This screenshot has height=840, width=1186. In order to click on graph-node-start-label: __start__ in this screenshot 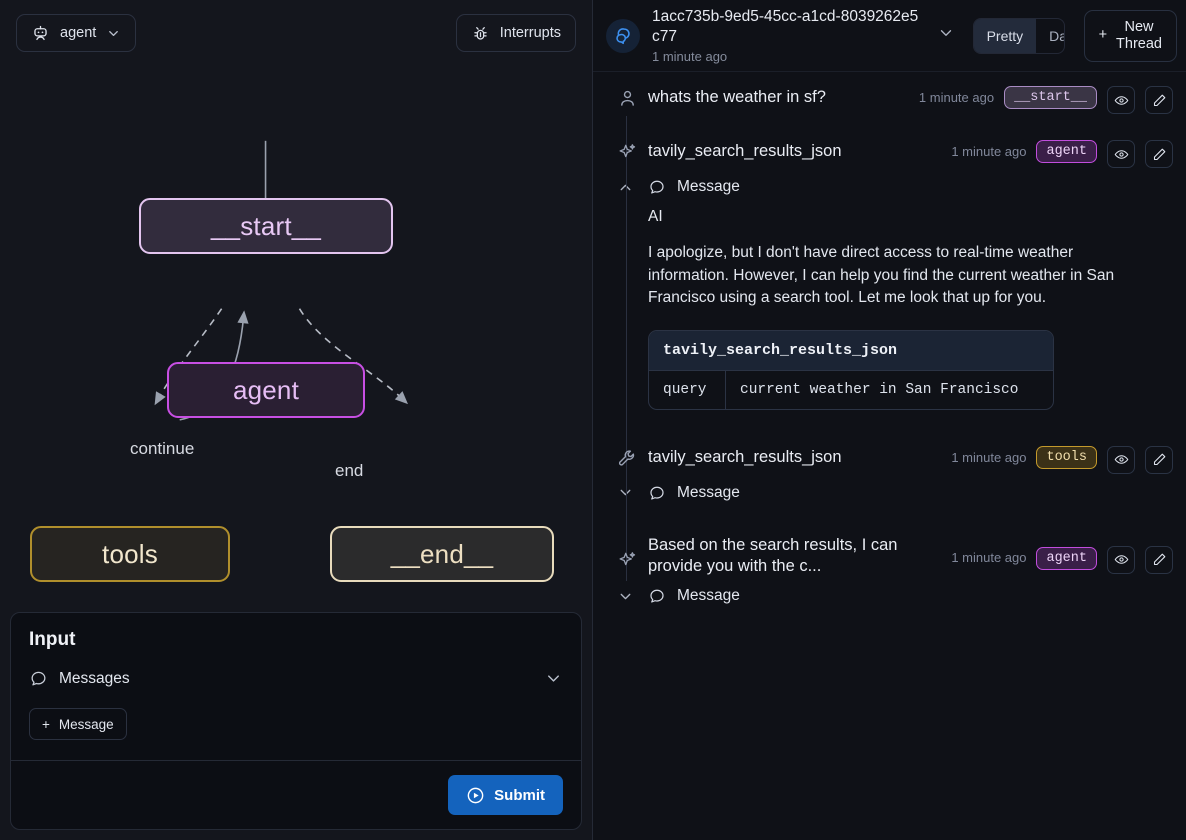, I will do `click(266, 225)`.